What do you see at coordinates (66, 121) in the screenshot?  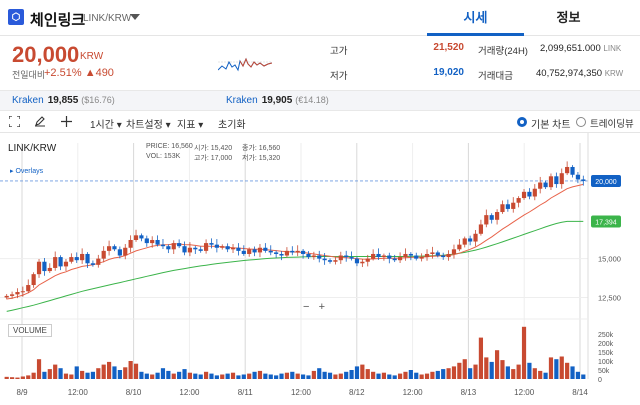 I see `plus-icon` at bounding box center [66, 121].